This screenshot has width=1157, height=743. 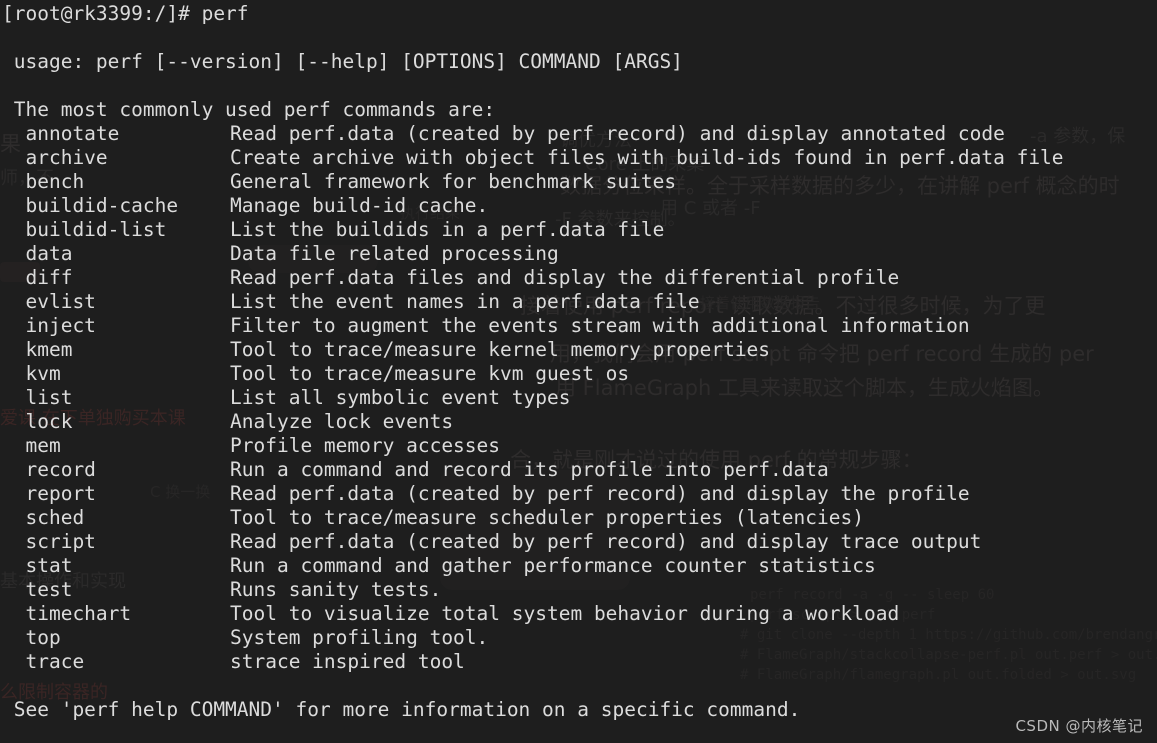 I want to click on command-name: buildid-cache, so click(x=90, y=205).